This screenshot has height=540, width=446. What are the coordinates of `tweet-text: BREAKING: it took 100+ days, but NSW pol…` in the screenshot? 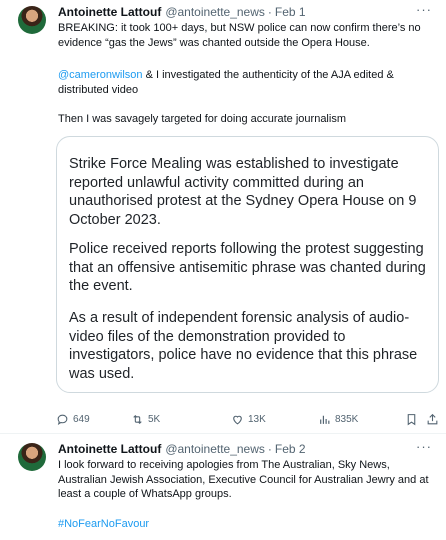 It's located at (239, 35).